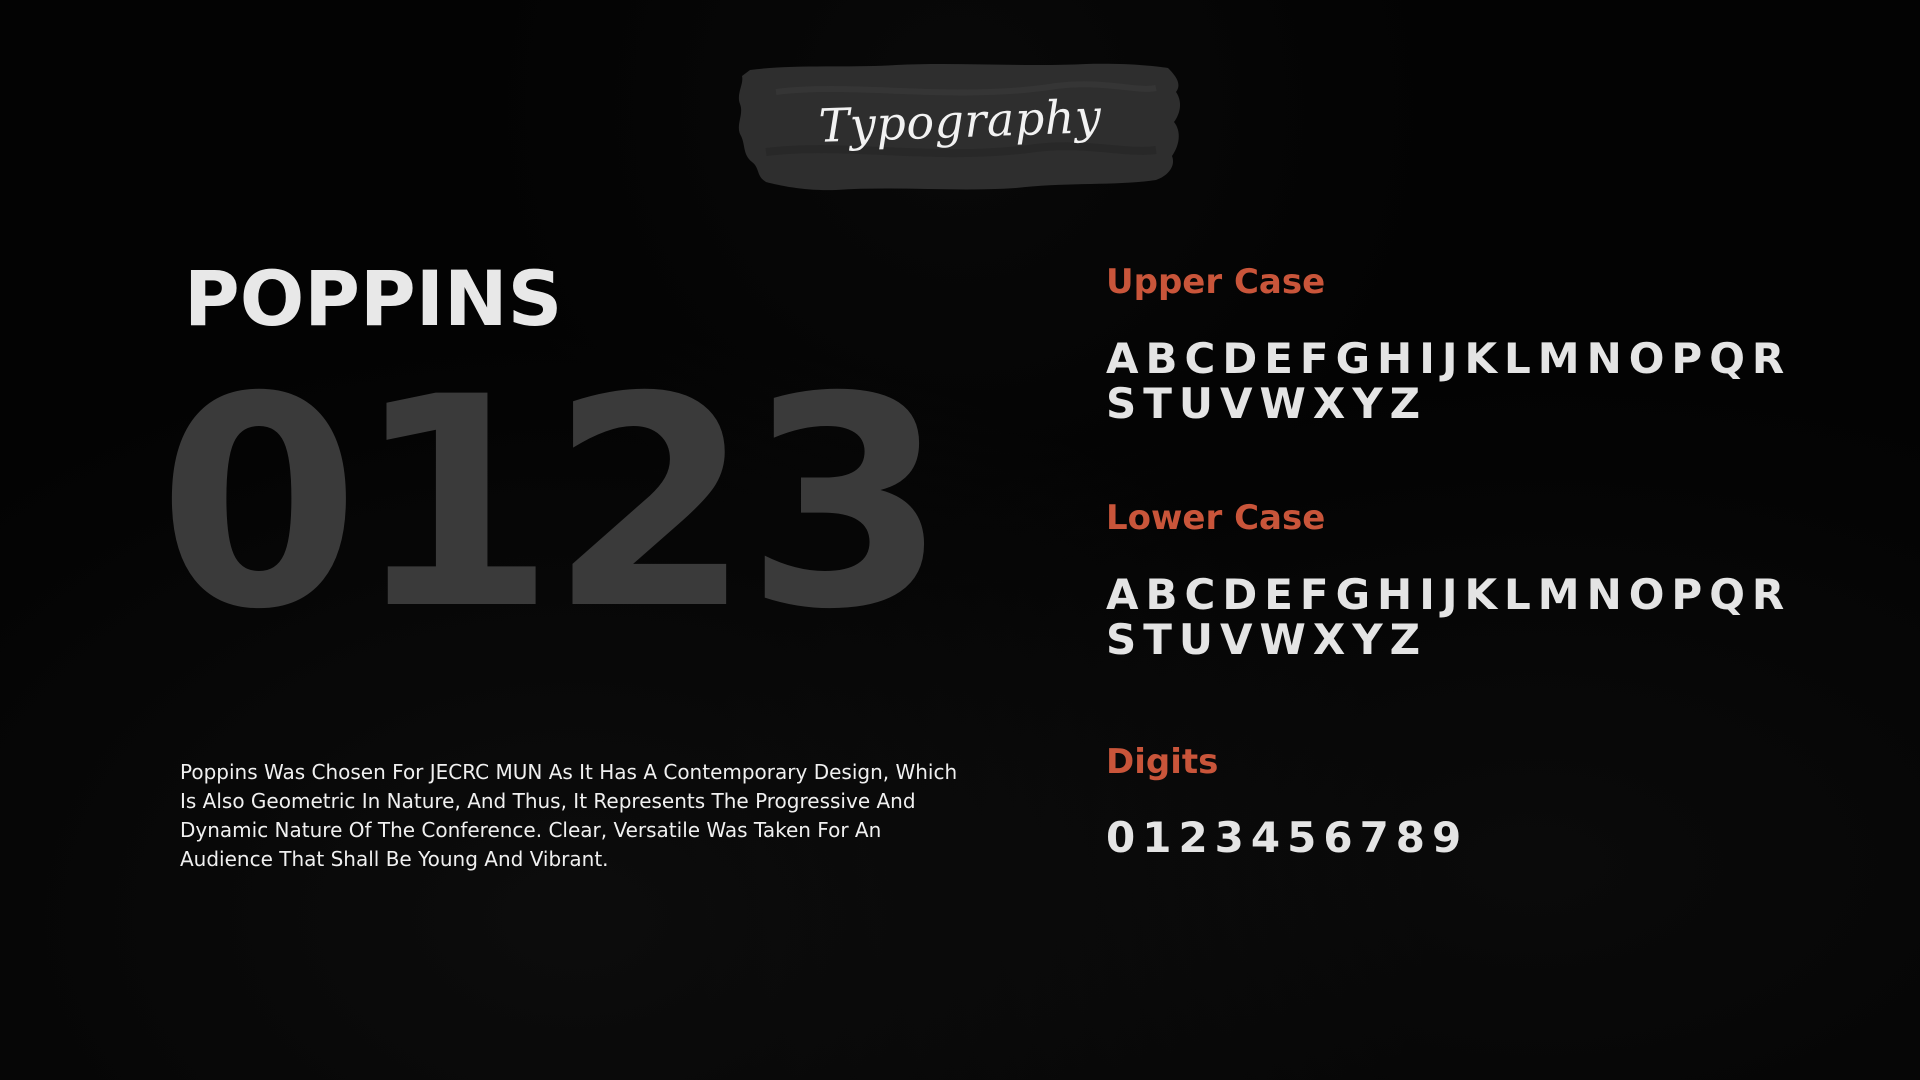  I want to click on sample-digits-display: 0123, so click(552, 504).